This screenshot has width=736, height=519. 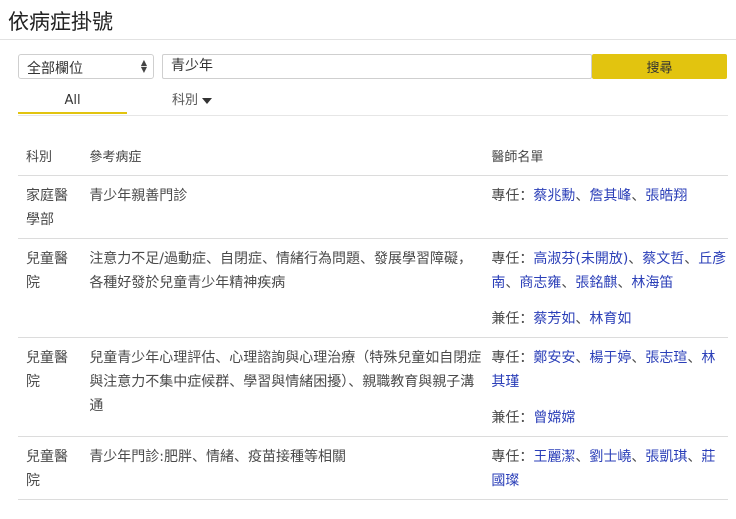 I want to click on doctor-link: 林育如, so click(x=610, y=319).